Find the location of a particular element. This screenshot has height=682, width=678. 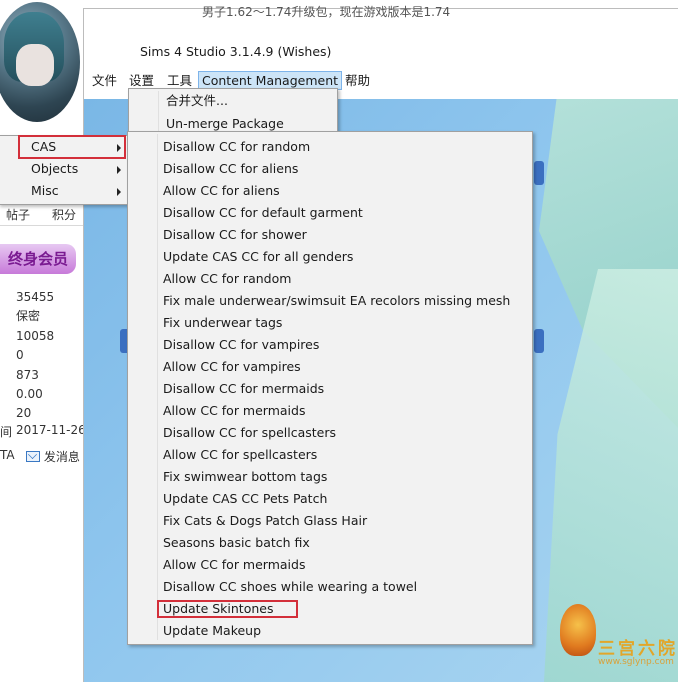

date-label: 间 is located at coordinates (6, 432).